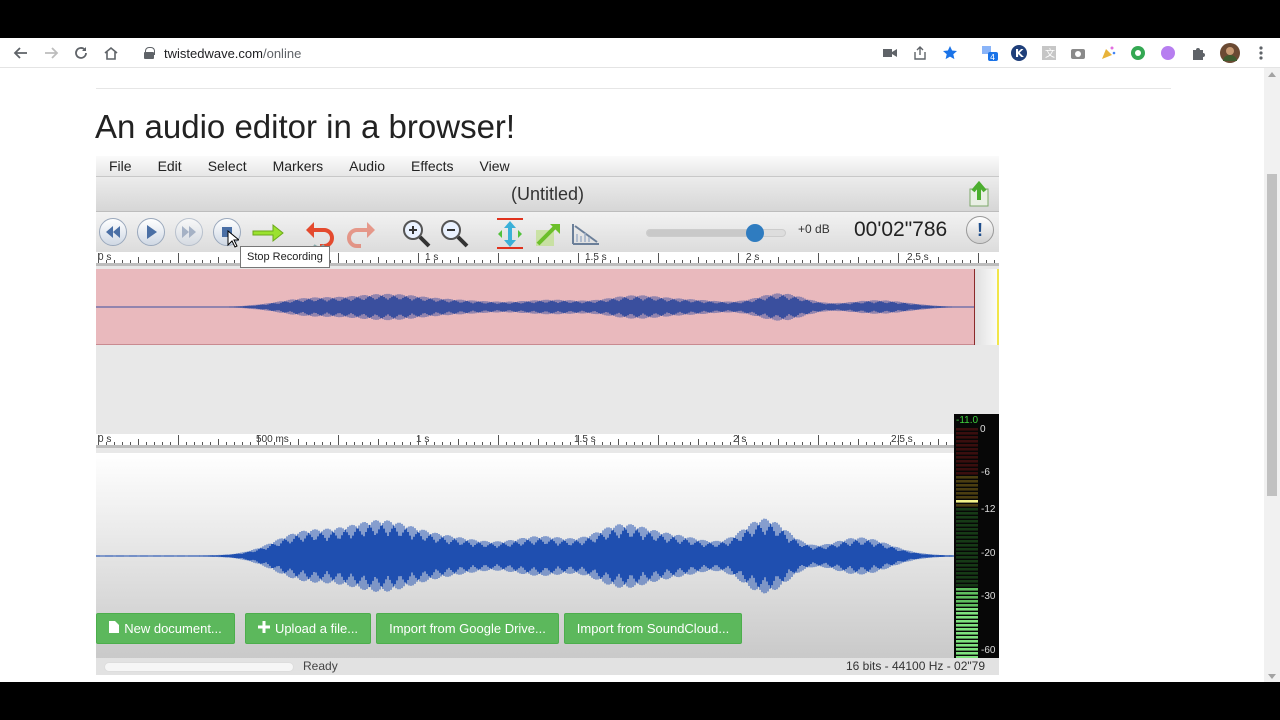 The width and height of the screenshot is (1280, 720). I want to click on ruler-label: 1 s, so click(432, 257).